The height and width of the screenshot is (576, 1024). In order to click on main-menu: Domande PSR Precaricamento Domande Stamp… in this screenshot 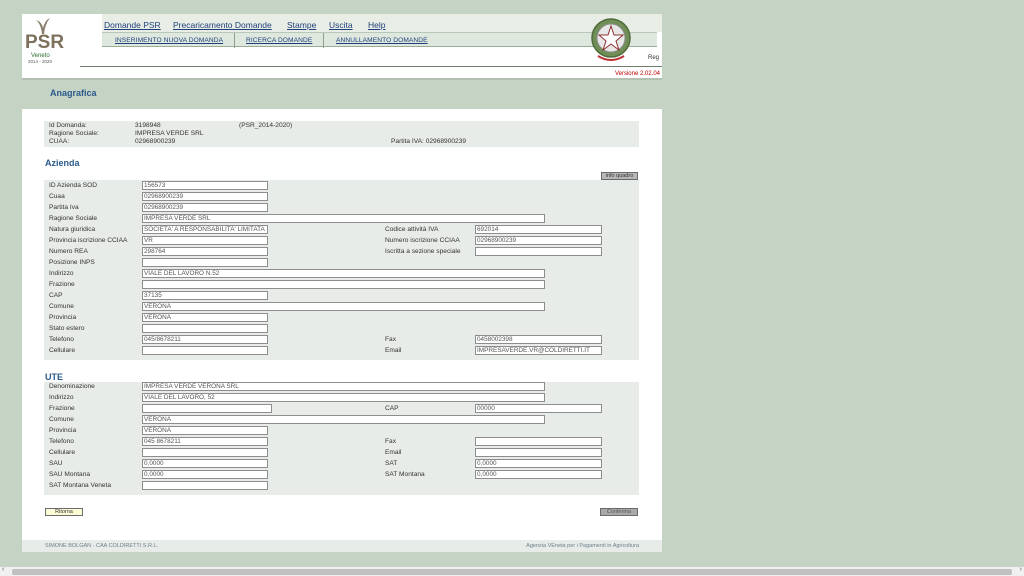, I will do `click(382, 23)`.